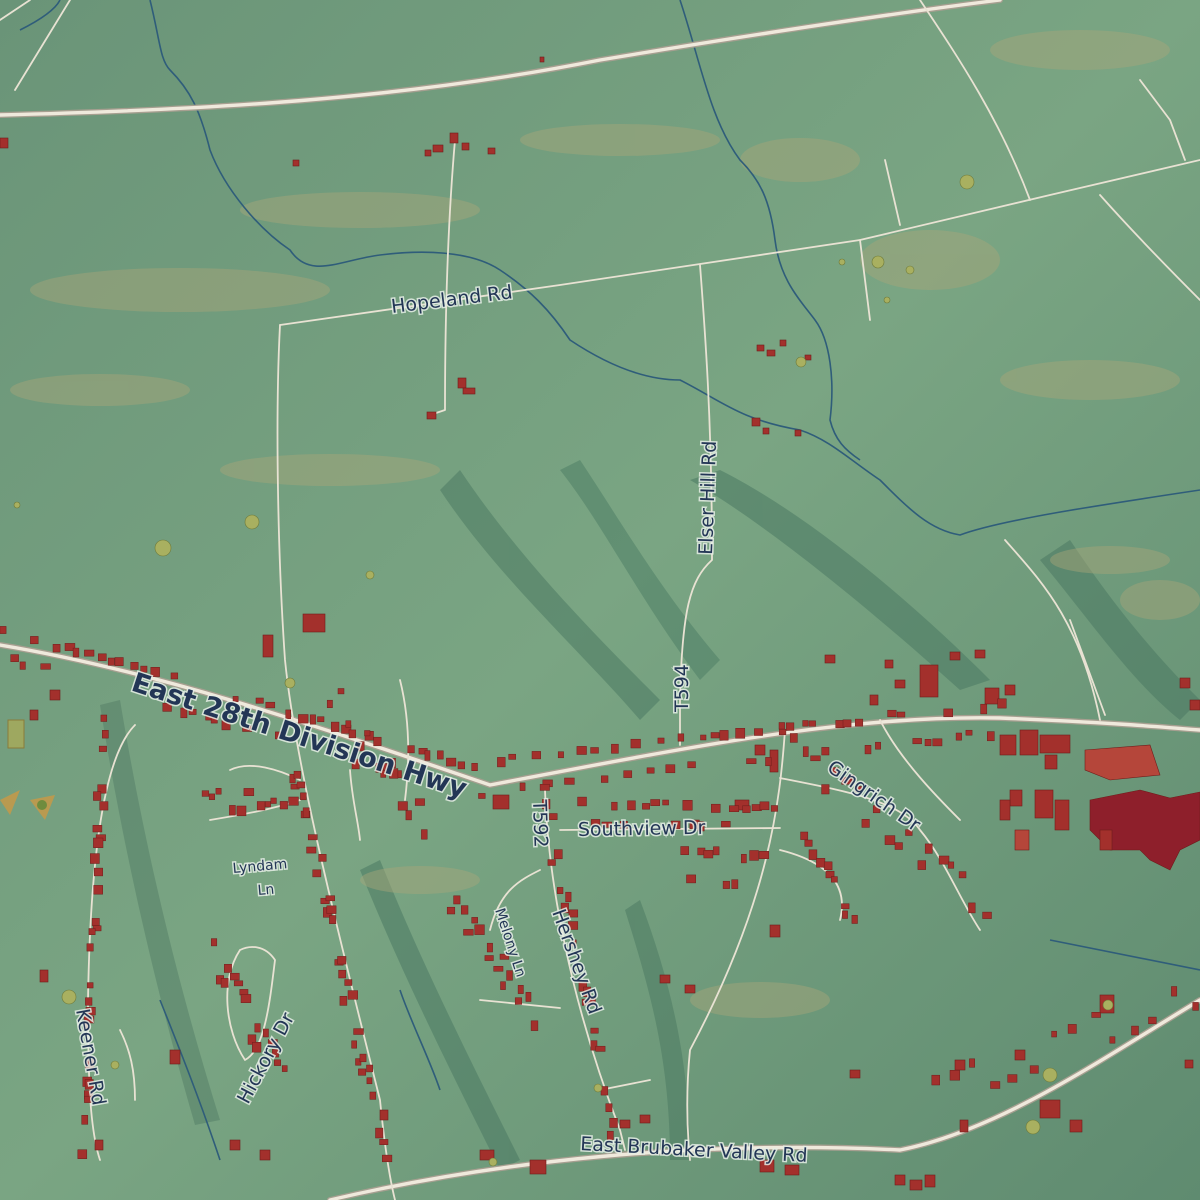 The height and width of the screenshot is (1200, 1200). What do you see at coordinates (708, 497) in the screenshot?
I see `label-elser-hill-rd: Elser Hill Rd` at bounding box center [708, 497].